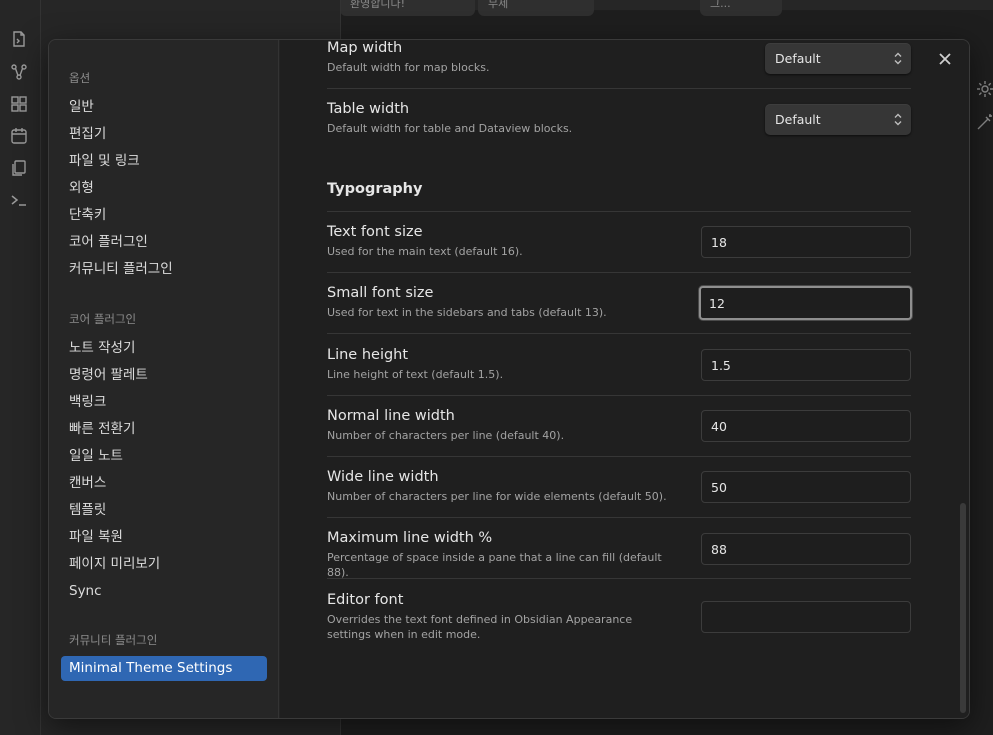  Describe the element at coordinates (164, 375) in the screenshot. I see `nav-item-command-palette: 명령어 팔레트` at that location.